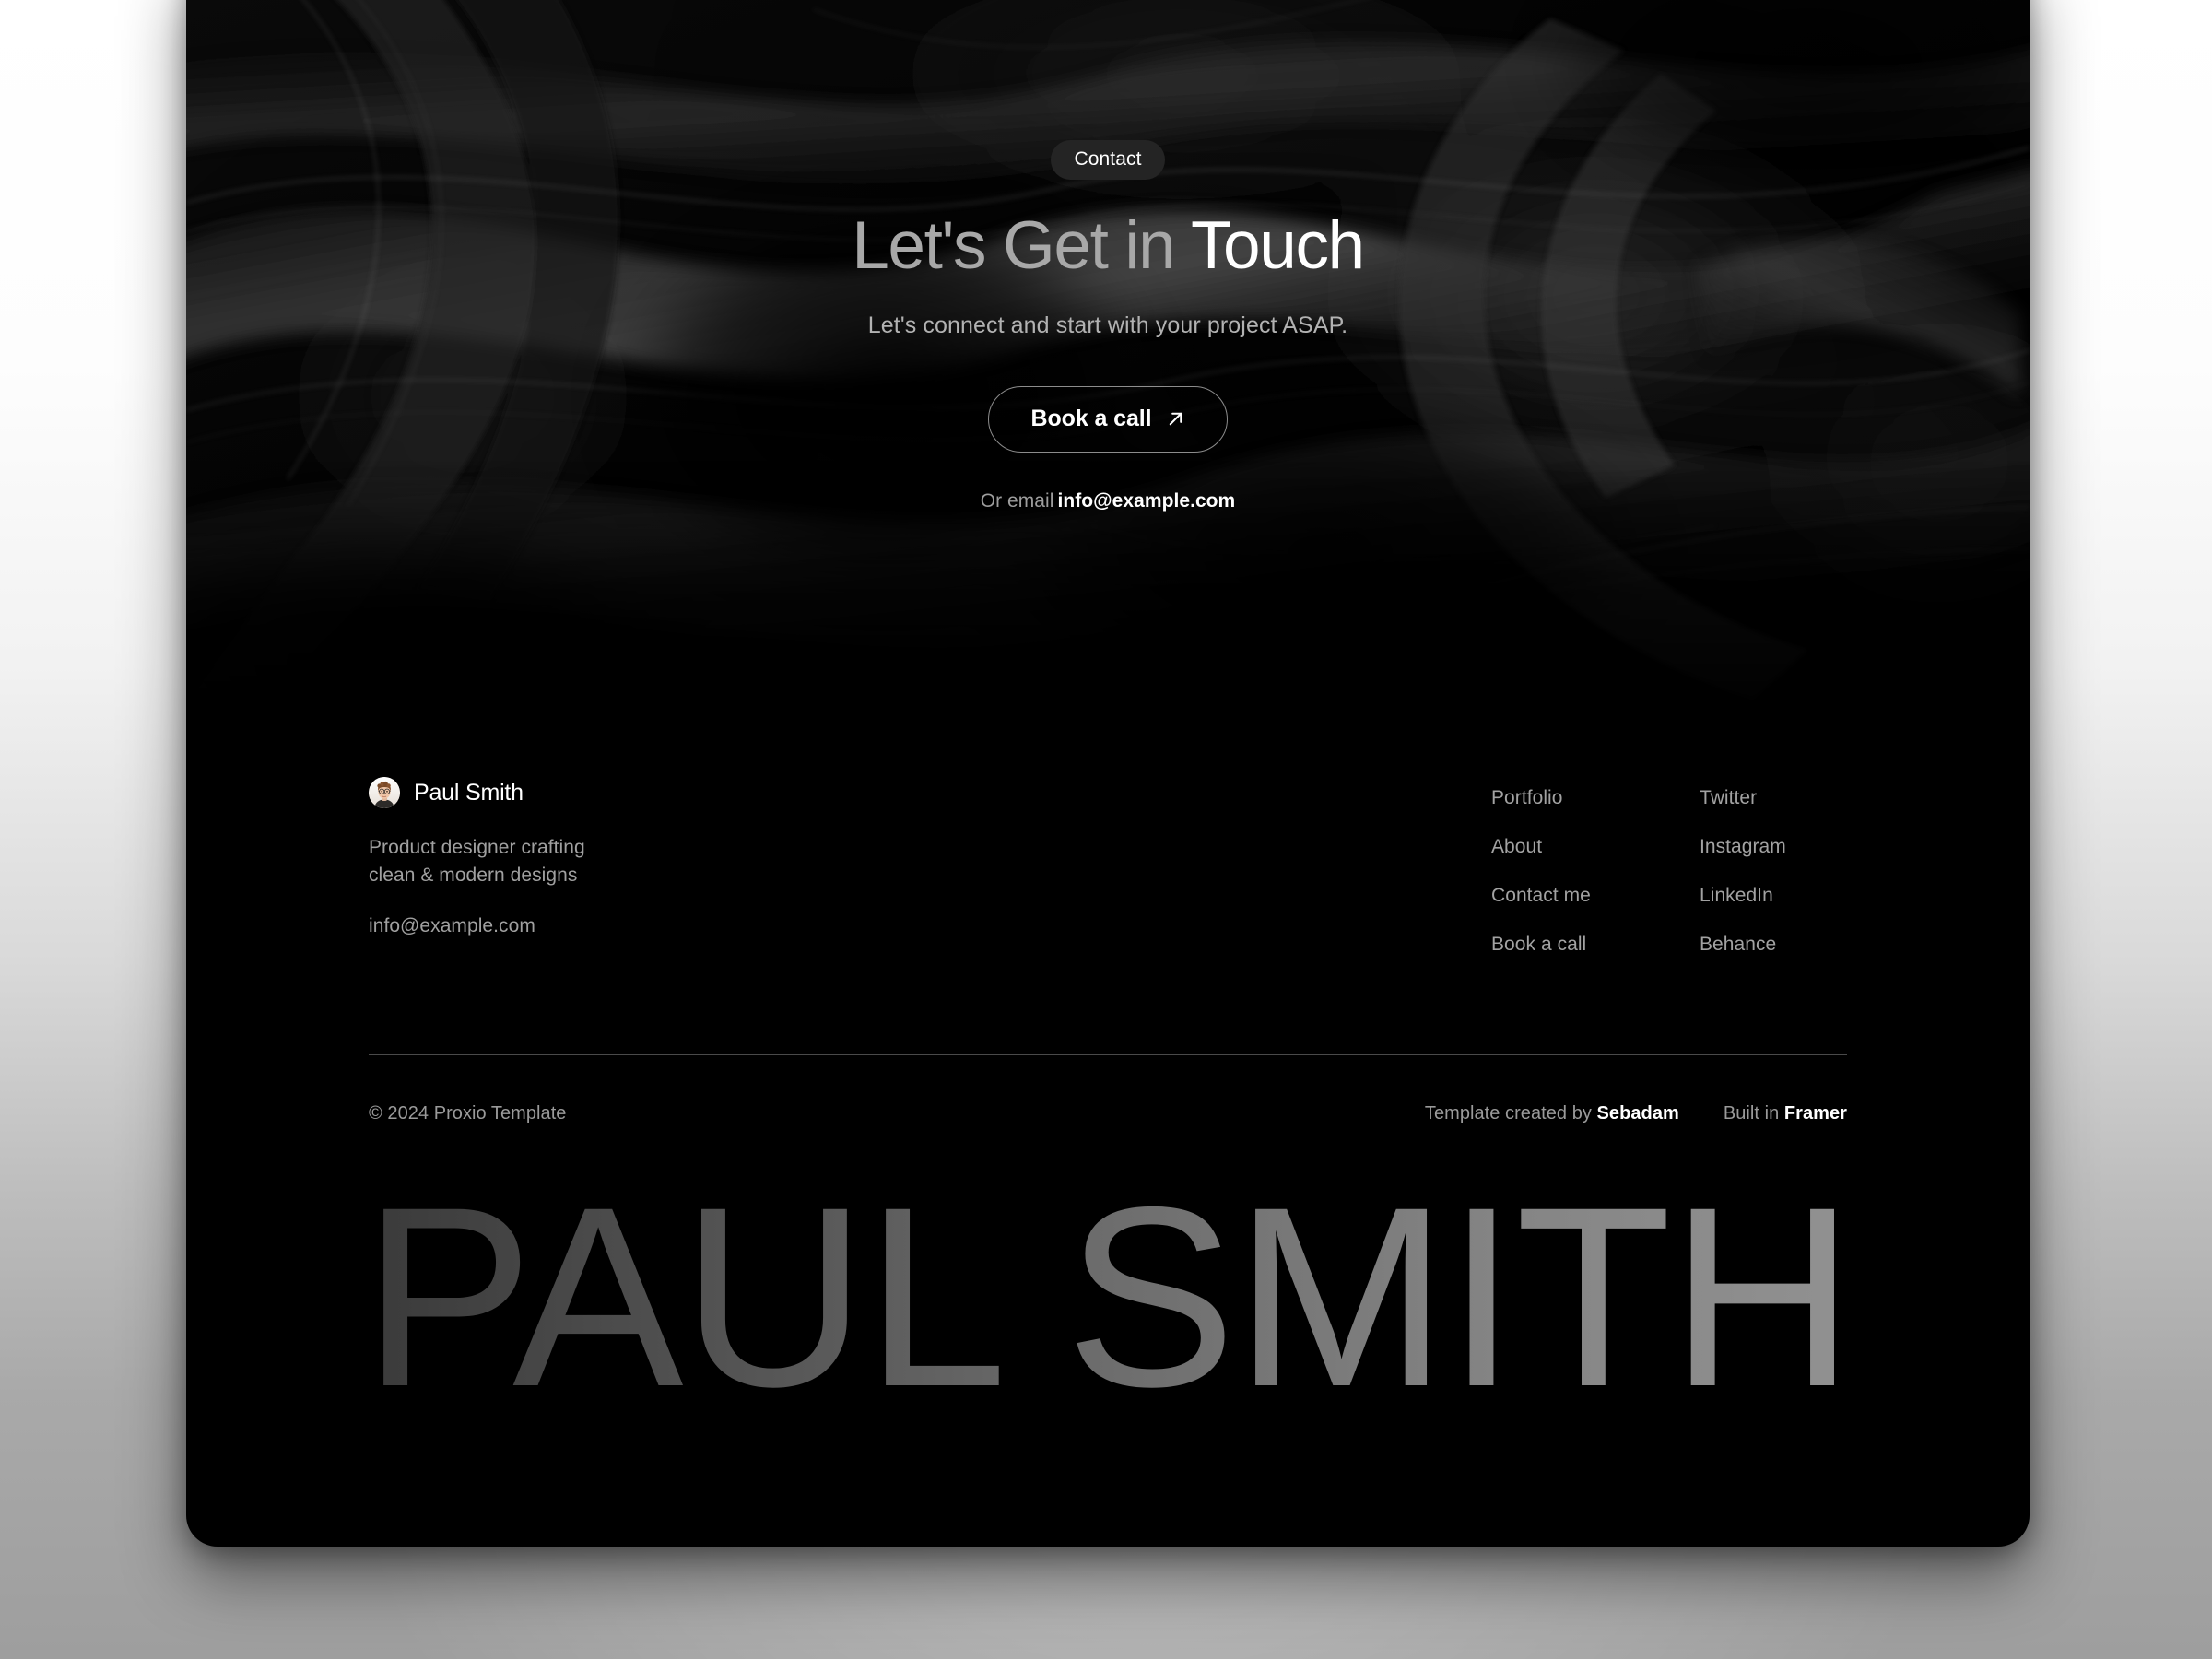 This screenshot has height=1659, width=2212. I want to click on footer-wordmark: PAUL SMITH, so click(1108, 1296).